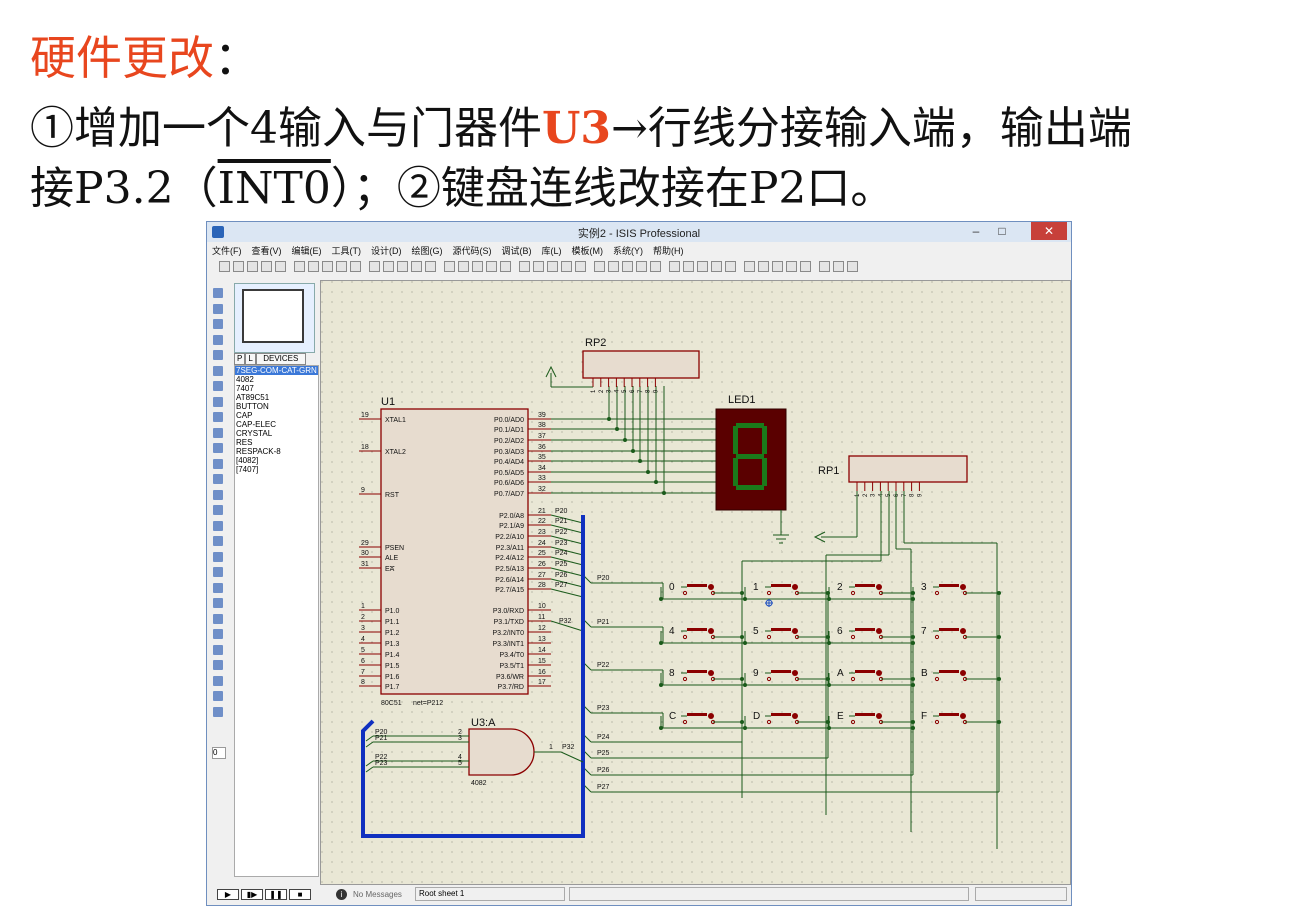  What do you see at coordinates (976, 231) in the screenshot?
I see `minimize-button: –` at bounding box center [976, 231].